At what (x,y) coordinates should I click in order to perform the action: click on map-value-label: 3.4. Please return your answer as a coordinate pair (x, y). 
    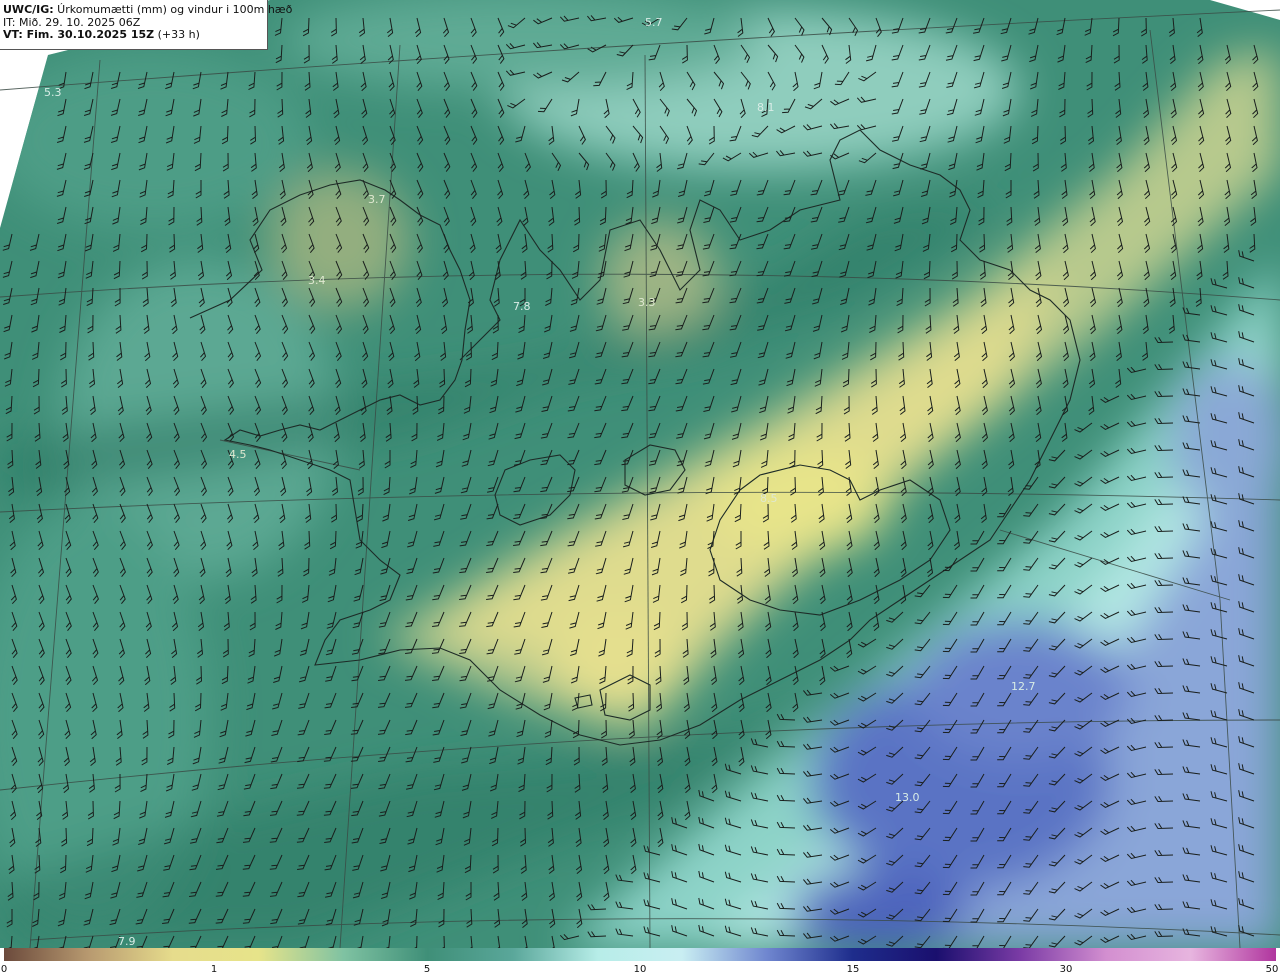
    Looking at the image, I should click on (317, 280).